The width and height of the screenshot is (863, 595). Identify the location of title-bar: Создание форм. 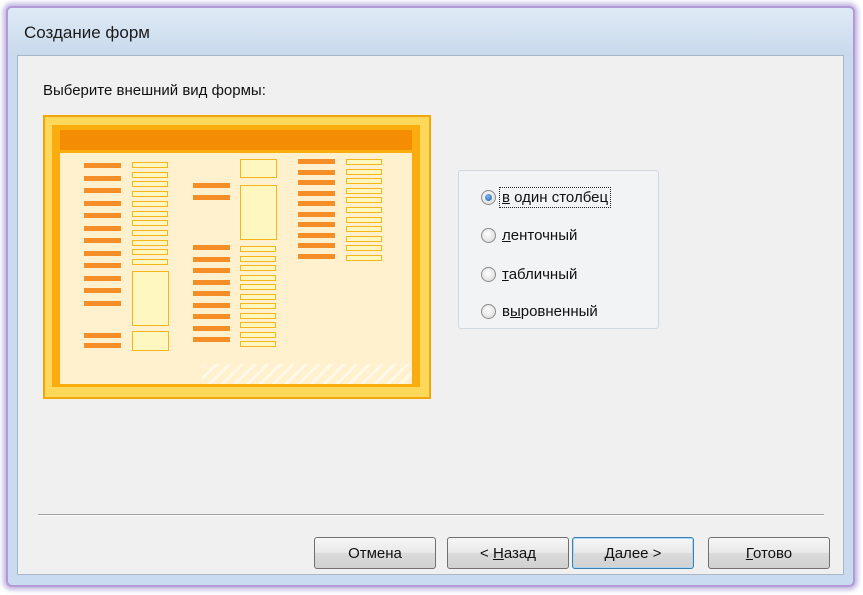
(430, 32).